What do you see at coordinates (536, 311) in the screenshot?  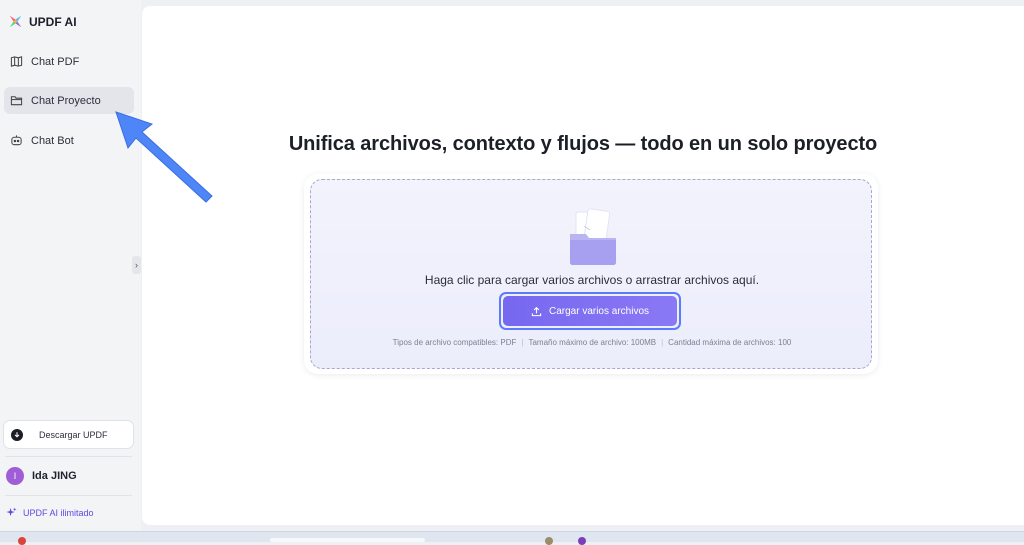 I see `upload-icon` at bounding box center [536, 311].